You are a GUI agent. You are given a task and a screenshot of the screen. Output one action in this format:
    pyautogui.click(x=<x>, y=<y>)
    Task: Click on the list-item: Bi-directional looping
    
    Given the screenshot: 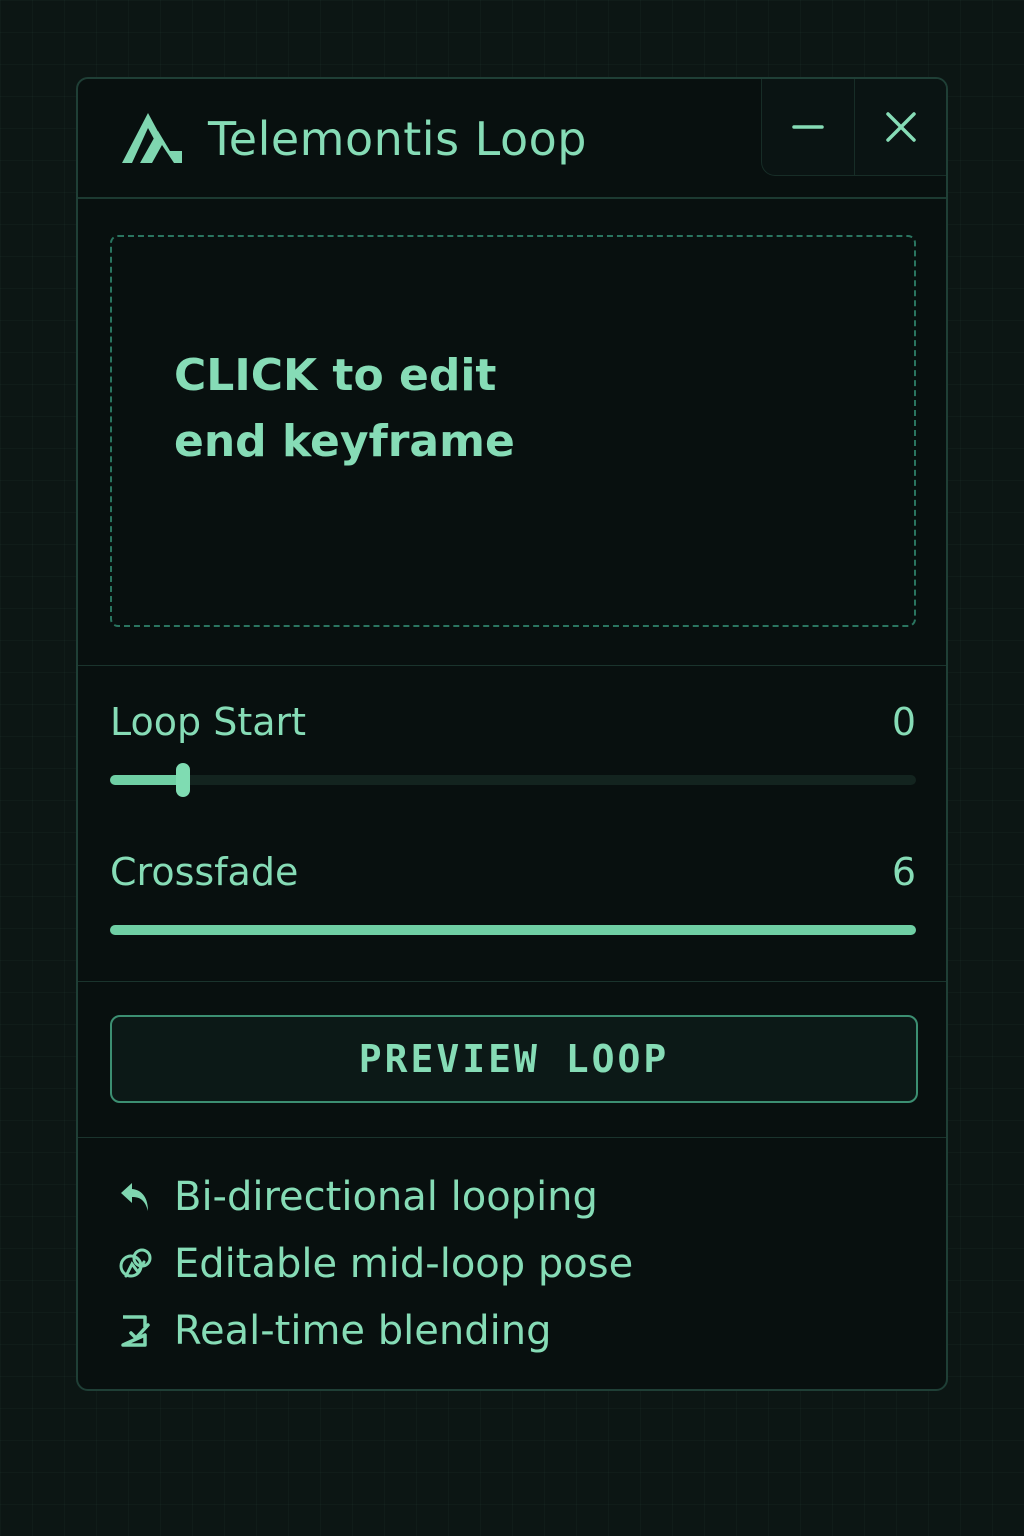 What is the action you would take?
    pyautogui.click(x=508, y=1202)
    